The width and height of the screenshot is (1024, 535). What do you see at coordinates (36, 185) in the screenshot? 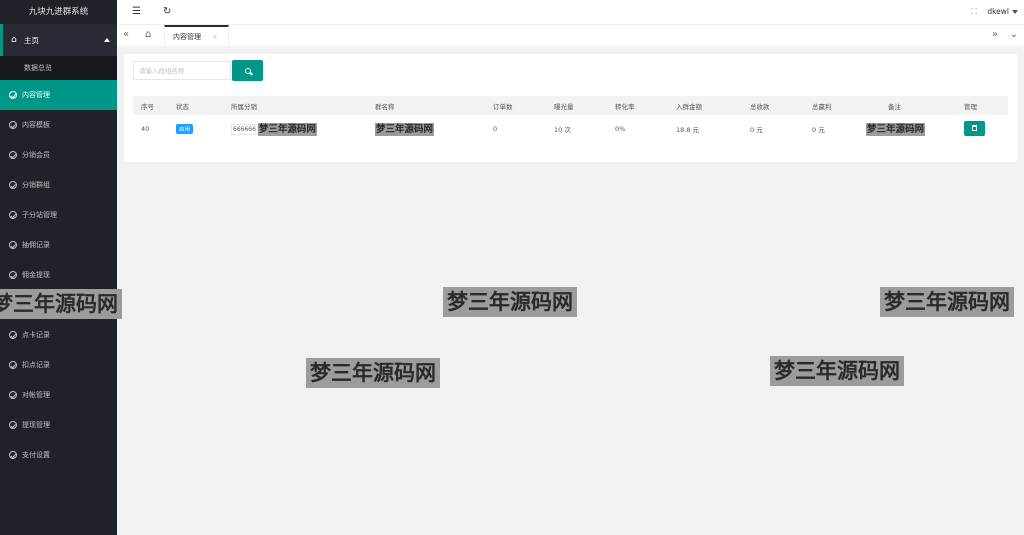
I see `sidebar-item-label: 分销群组` at bounding box center [36, 185].